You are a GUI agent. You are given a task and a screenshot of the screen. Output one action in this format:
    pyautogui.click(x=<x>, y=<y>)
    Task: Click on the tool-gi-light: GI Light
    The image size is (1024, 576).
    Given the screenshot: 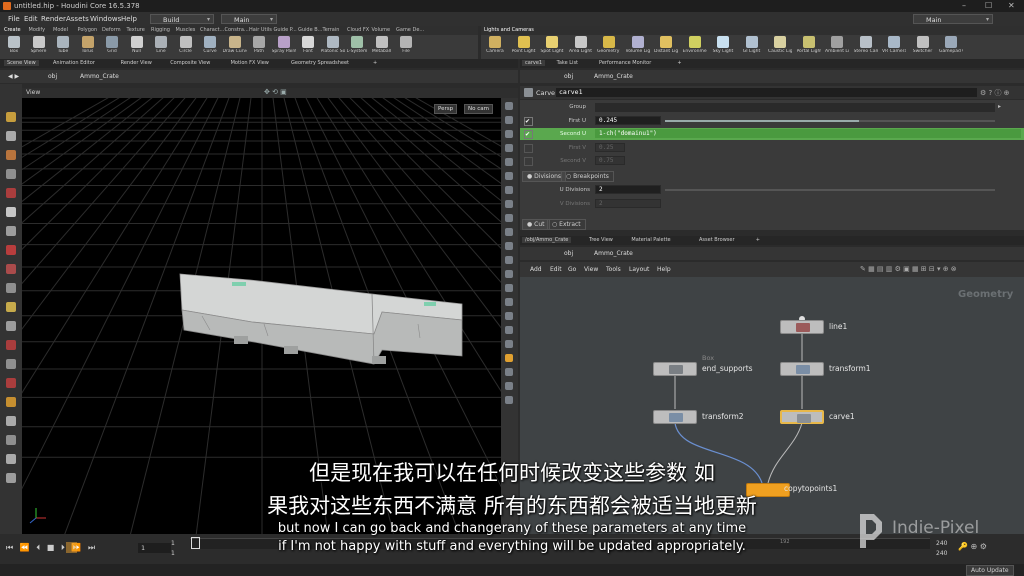 What is the action you would take?
    pyautogui.click(x=752, y=45)
    